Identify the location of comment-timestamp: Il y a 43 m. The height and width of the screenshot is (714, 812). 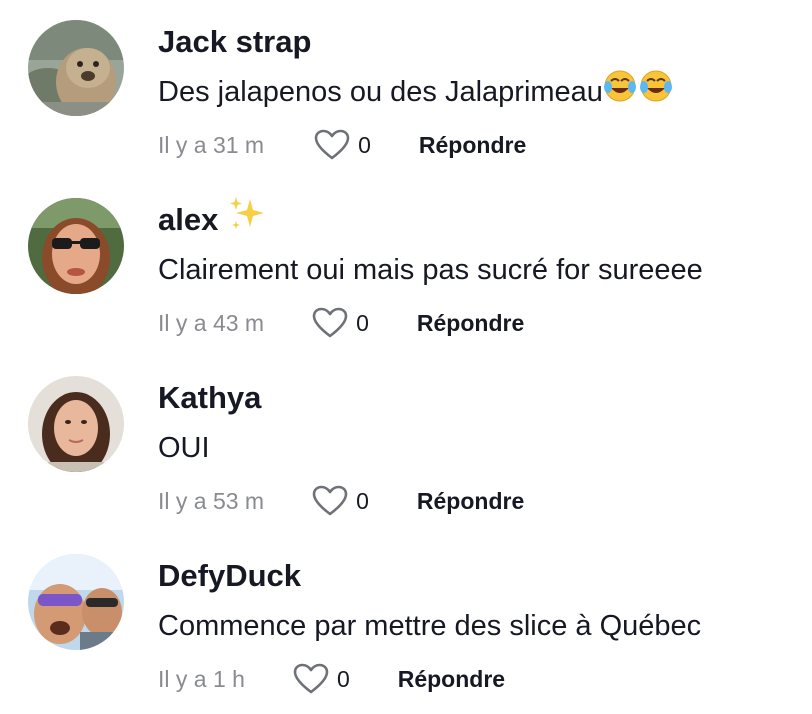
(211, 322).